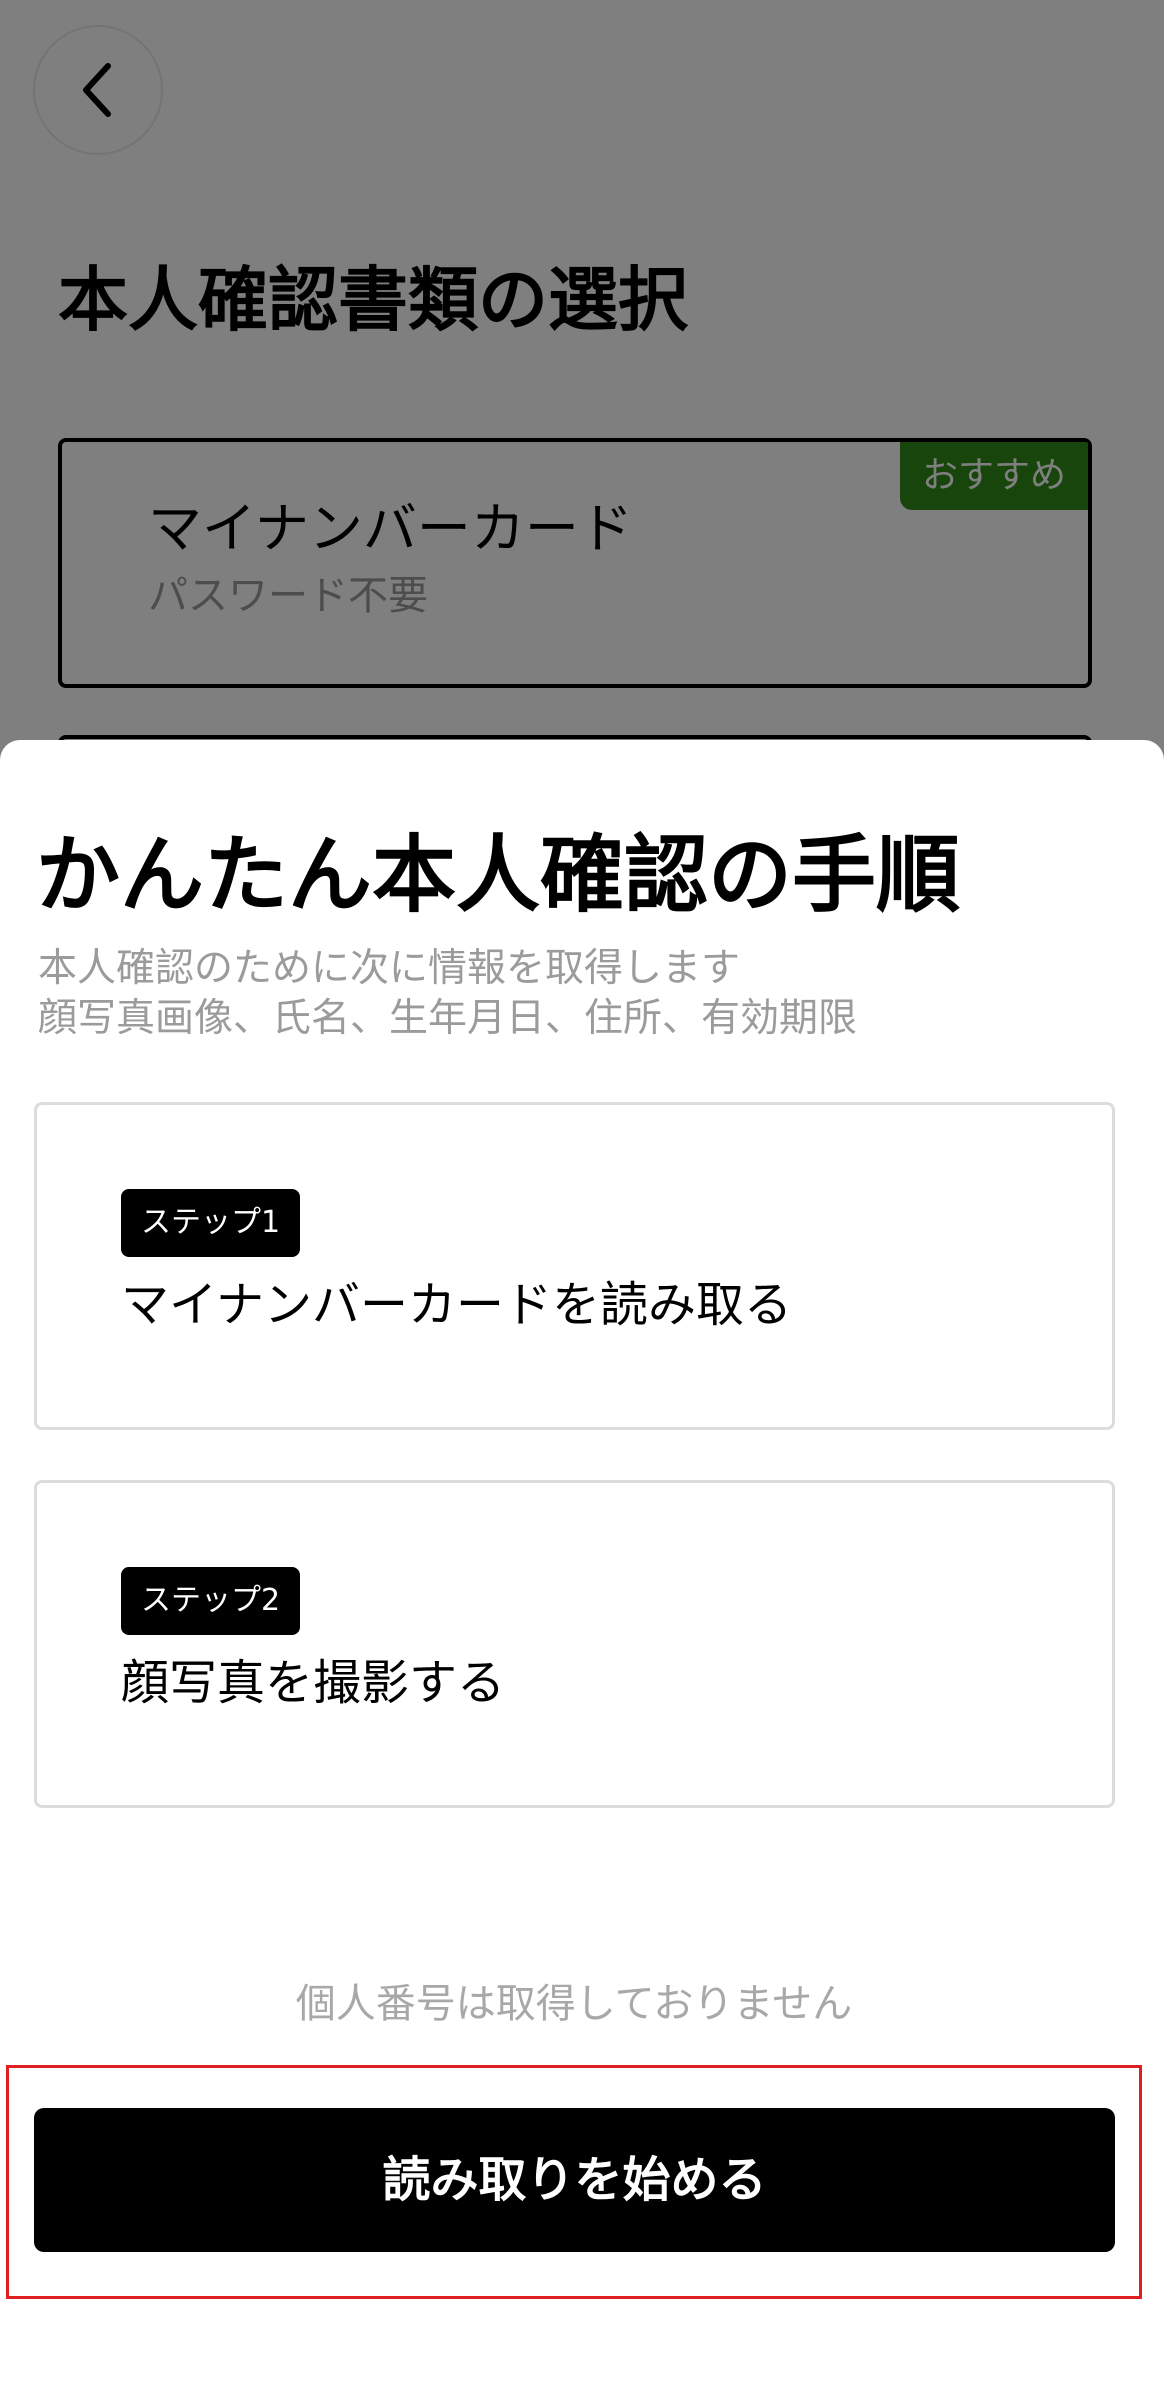 Image resolution: width=1164 pixels, height=2403 pixels. What do you see at coordinates (574, 2180) in the screenshot?
I see `start-reading-button: 読み取りを始める` at bounding box center [574, 2180].